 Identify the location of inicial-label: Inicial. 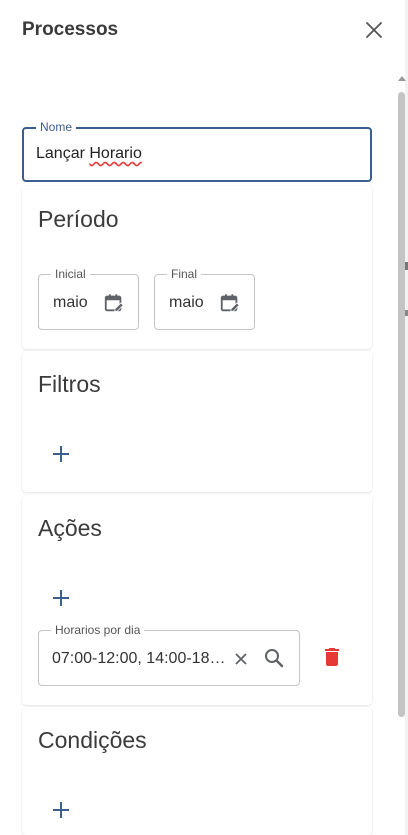
(70, 274).